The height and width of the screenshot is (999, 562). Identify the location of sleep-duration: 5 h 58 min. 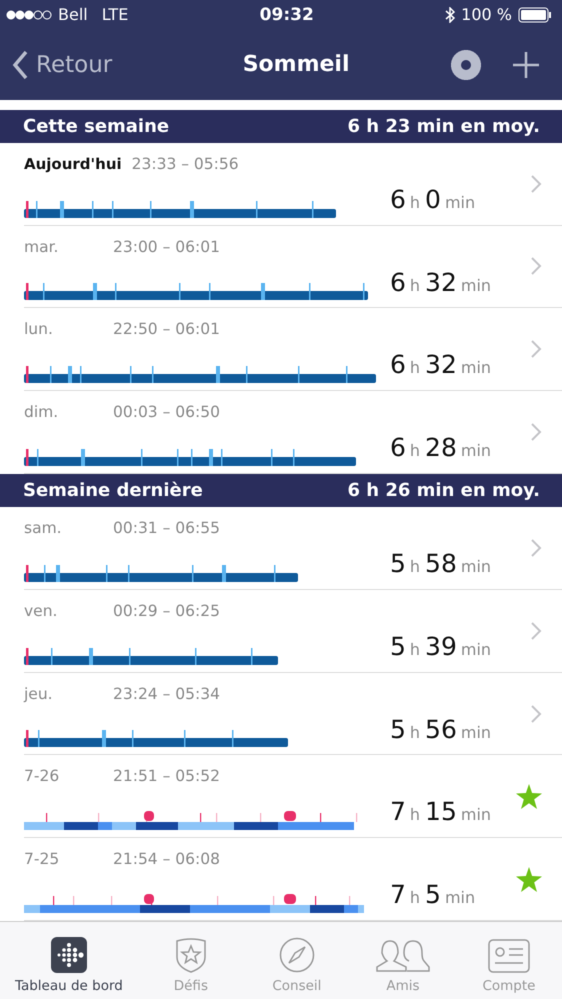
(440, 564).